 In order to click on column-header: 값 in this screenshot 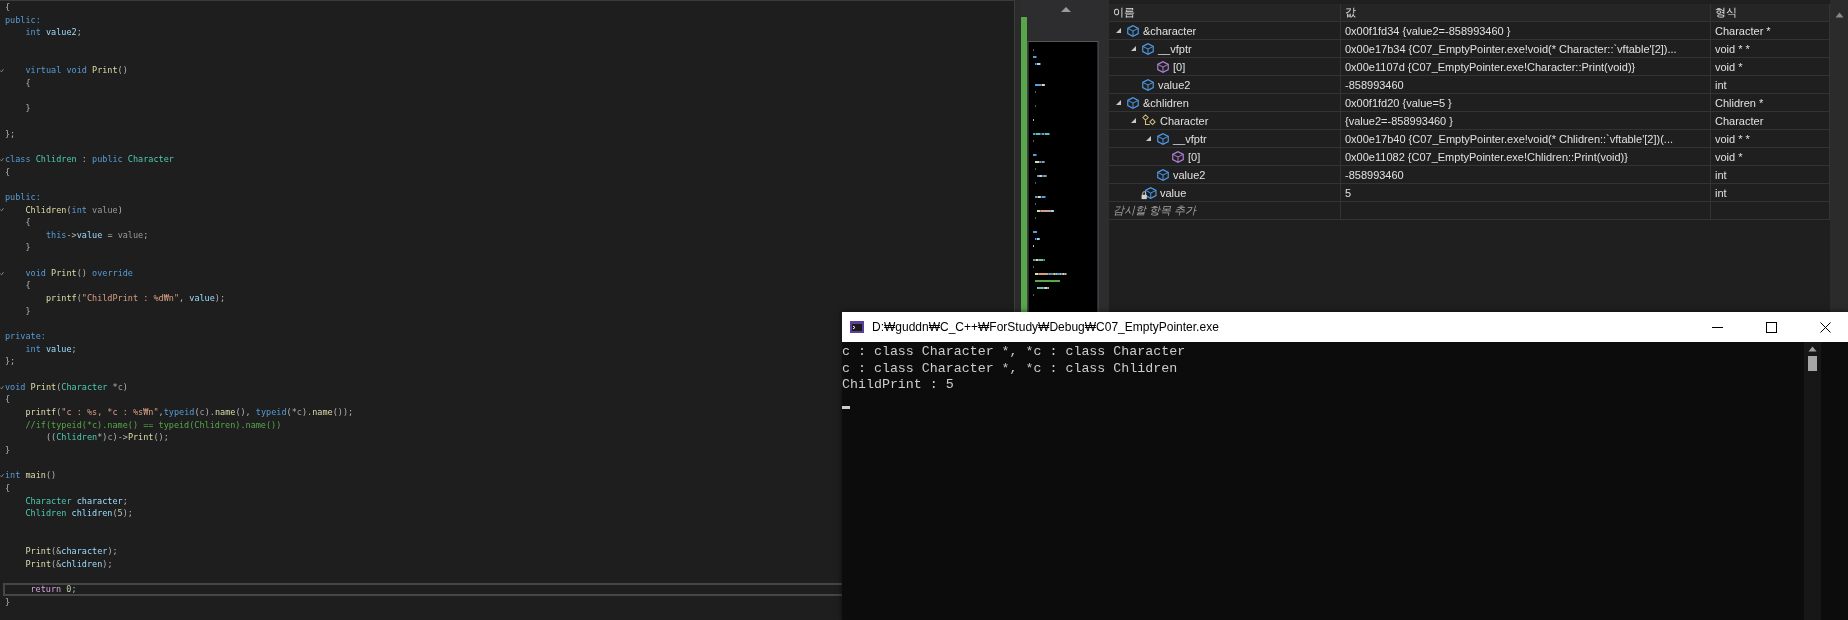, I will do `click(1350, 12)`.